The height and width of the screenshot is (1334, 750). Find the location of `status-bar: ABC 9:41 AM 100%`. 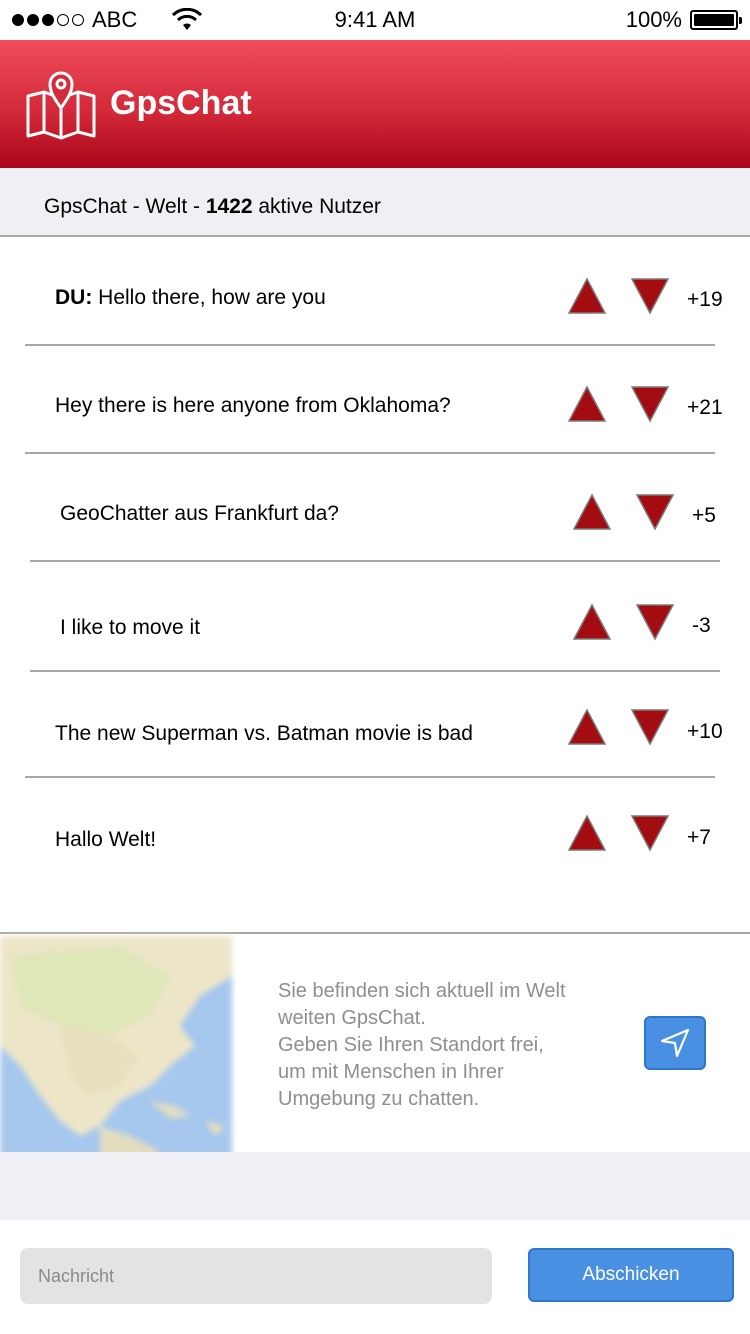

status-bar: ABC 9:41 AM 100% is located at coordinates (375, 20).